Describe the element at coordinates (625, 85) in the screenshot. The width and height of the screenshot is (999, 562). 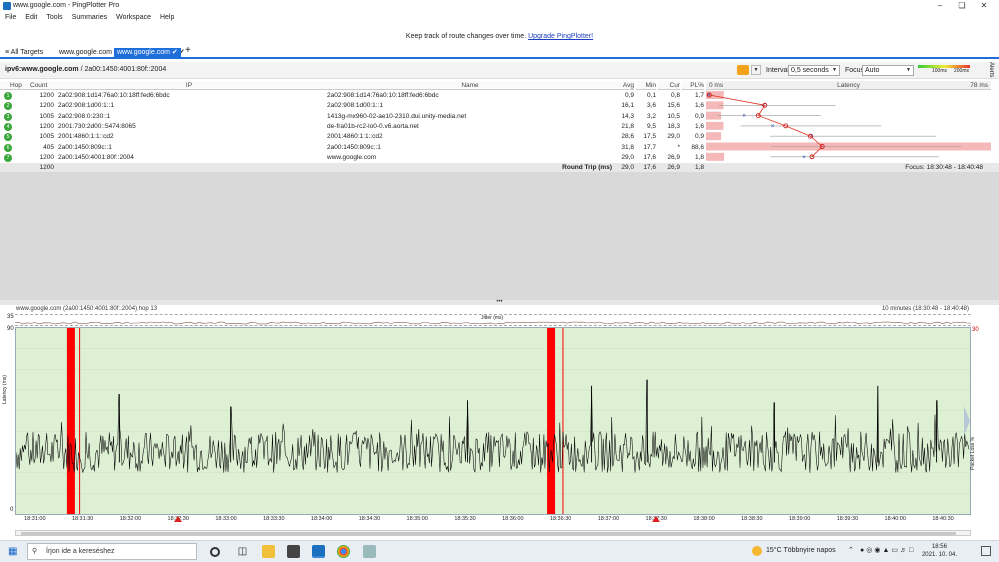
I see `col-avg: Avg` at that location.